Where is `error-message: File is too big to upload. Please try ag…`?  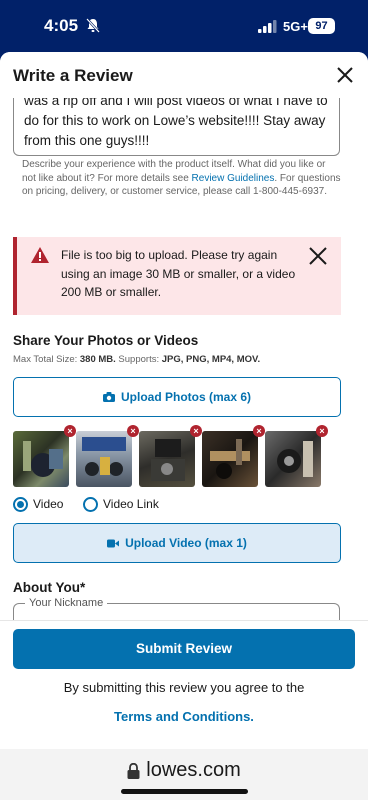 error-message: File is too big to upload. Please try ag… is located at coordinates (178, 273).